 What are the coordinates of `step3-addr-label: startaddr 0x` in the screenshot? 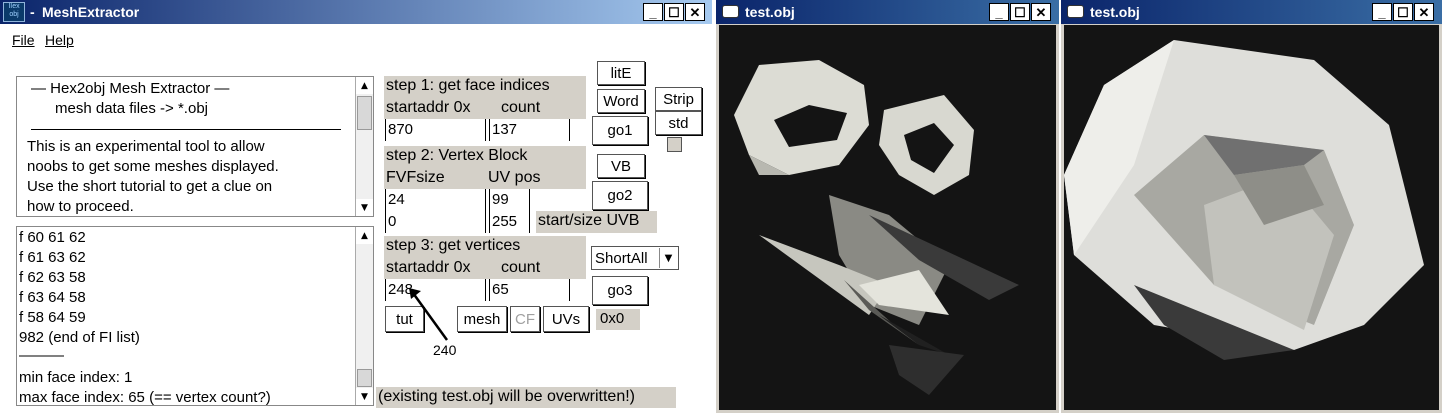 It's located at (428, 267).